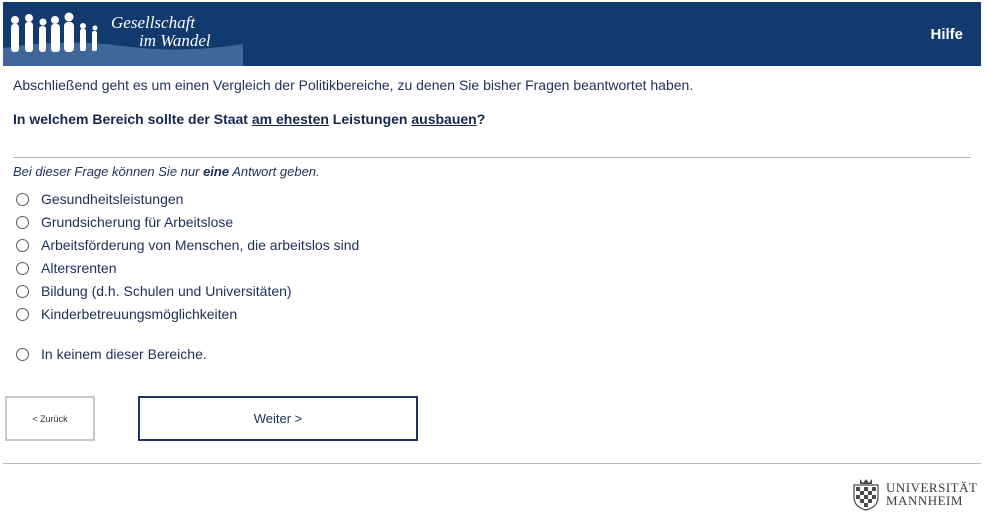 This screenshot has width=988, height=519. I want to click on divider, so click(492, 157).